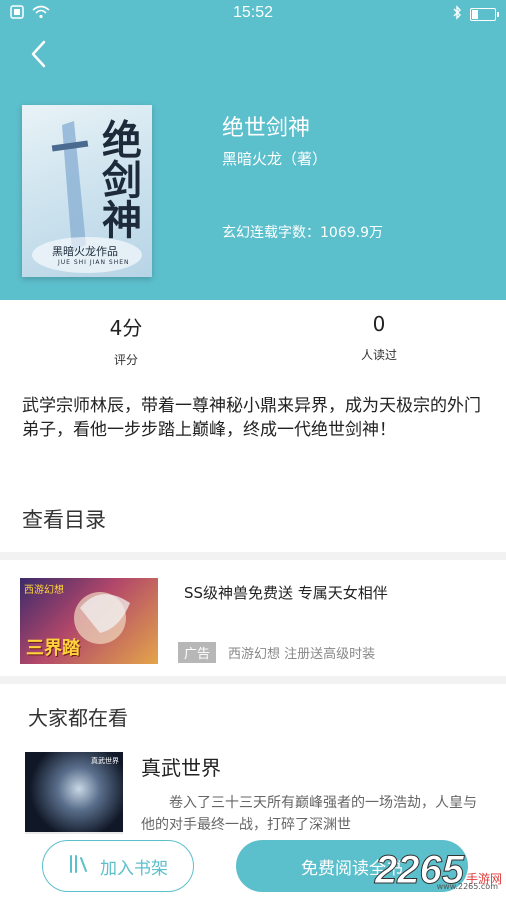  Describe the element at coordinates (253, 621) in the screenshot. I see `ad-banner: 西游幻想 三界踏 SS级神兽免费送 专属天女相伴 广告 西游幻想 注册送高级时装` at that location.